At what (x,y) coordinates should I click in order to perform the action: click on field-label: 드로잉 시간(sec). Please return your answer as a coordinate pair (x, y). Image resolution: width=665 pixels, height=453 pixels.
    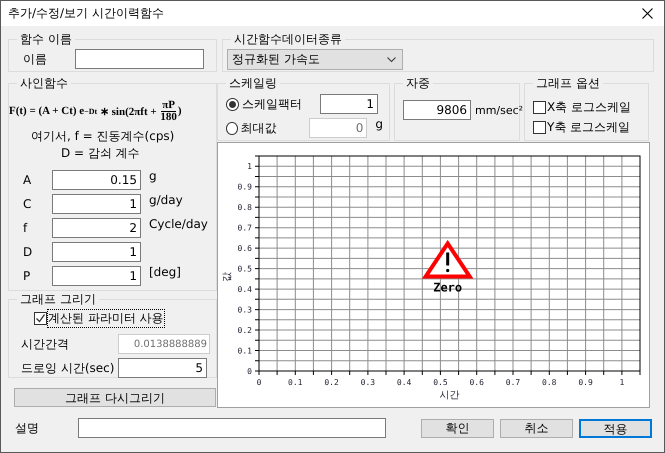
    Looking at the image, I should click on (68, 368).